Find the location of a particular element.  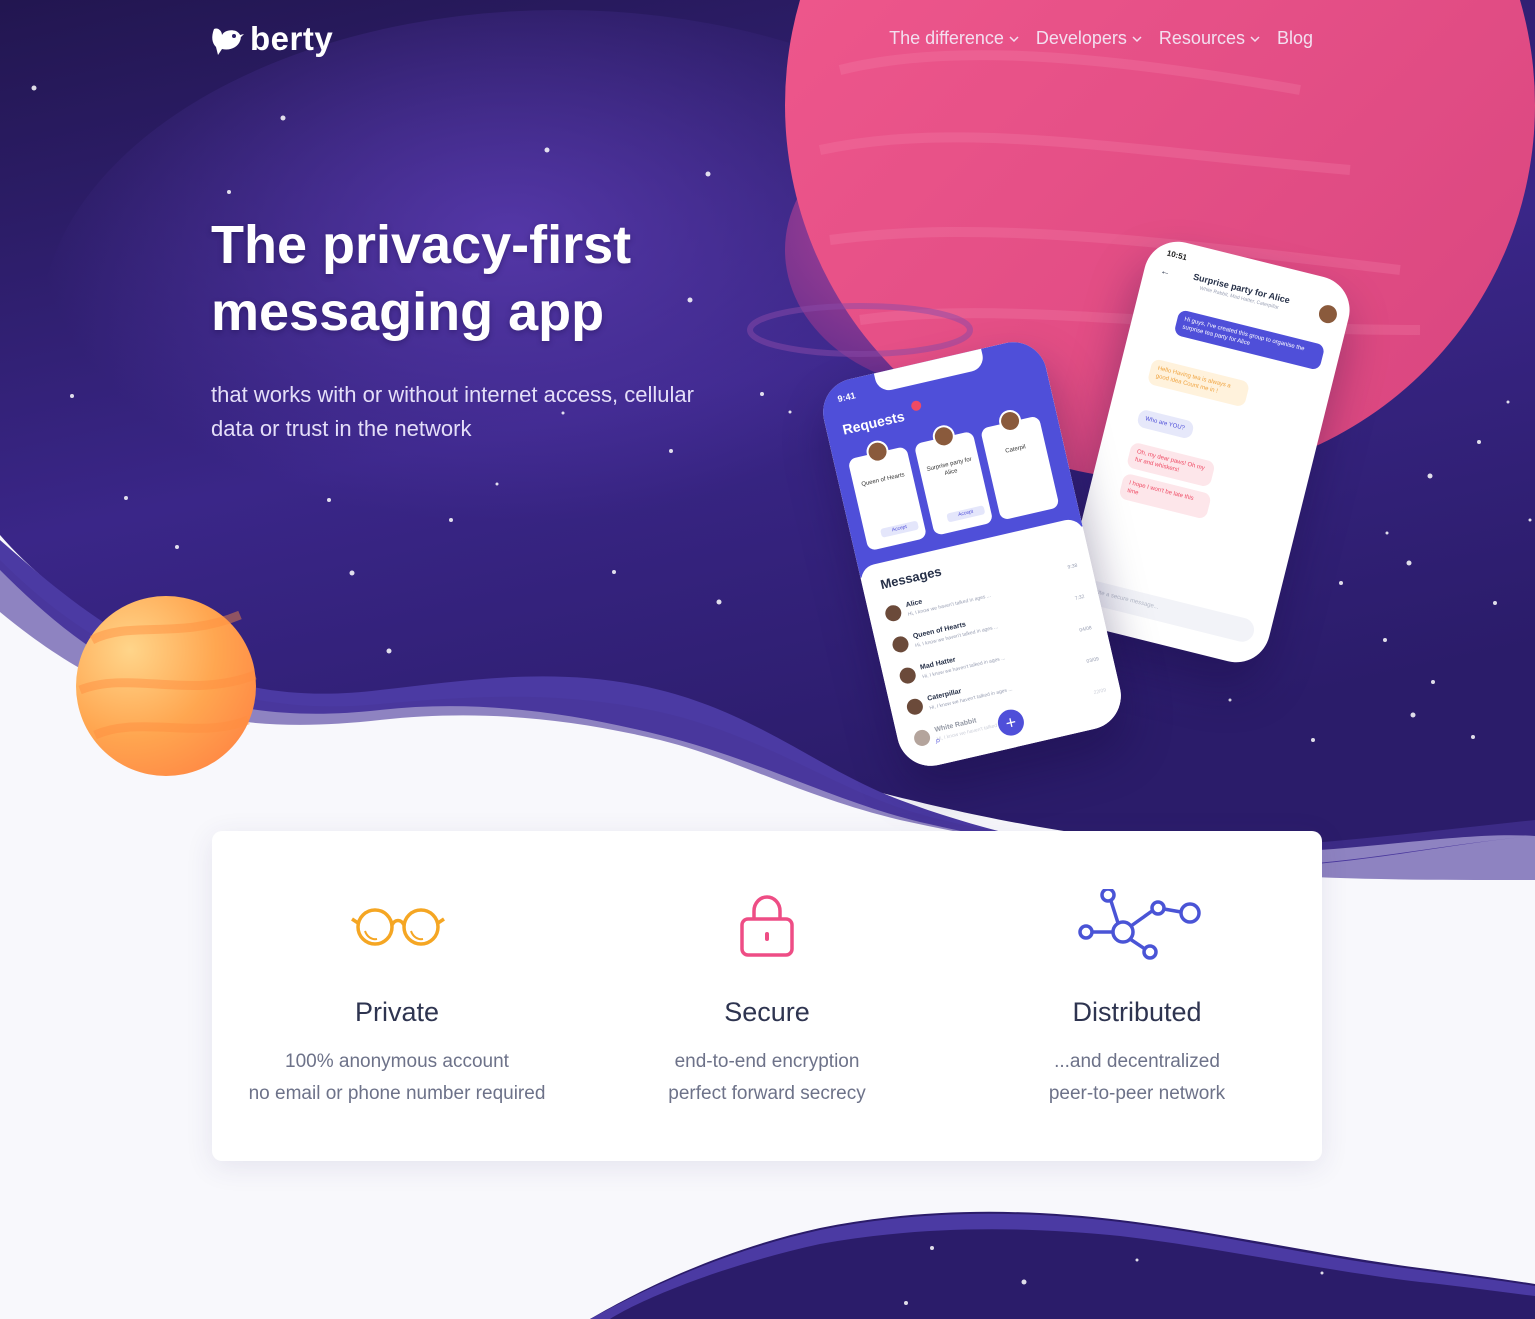

conversation-time: 7:32 is located at coordinates (1080, 597).